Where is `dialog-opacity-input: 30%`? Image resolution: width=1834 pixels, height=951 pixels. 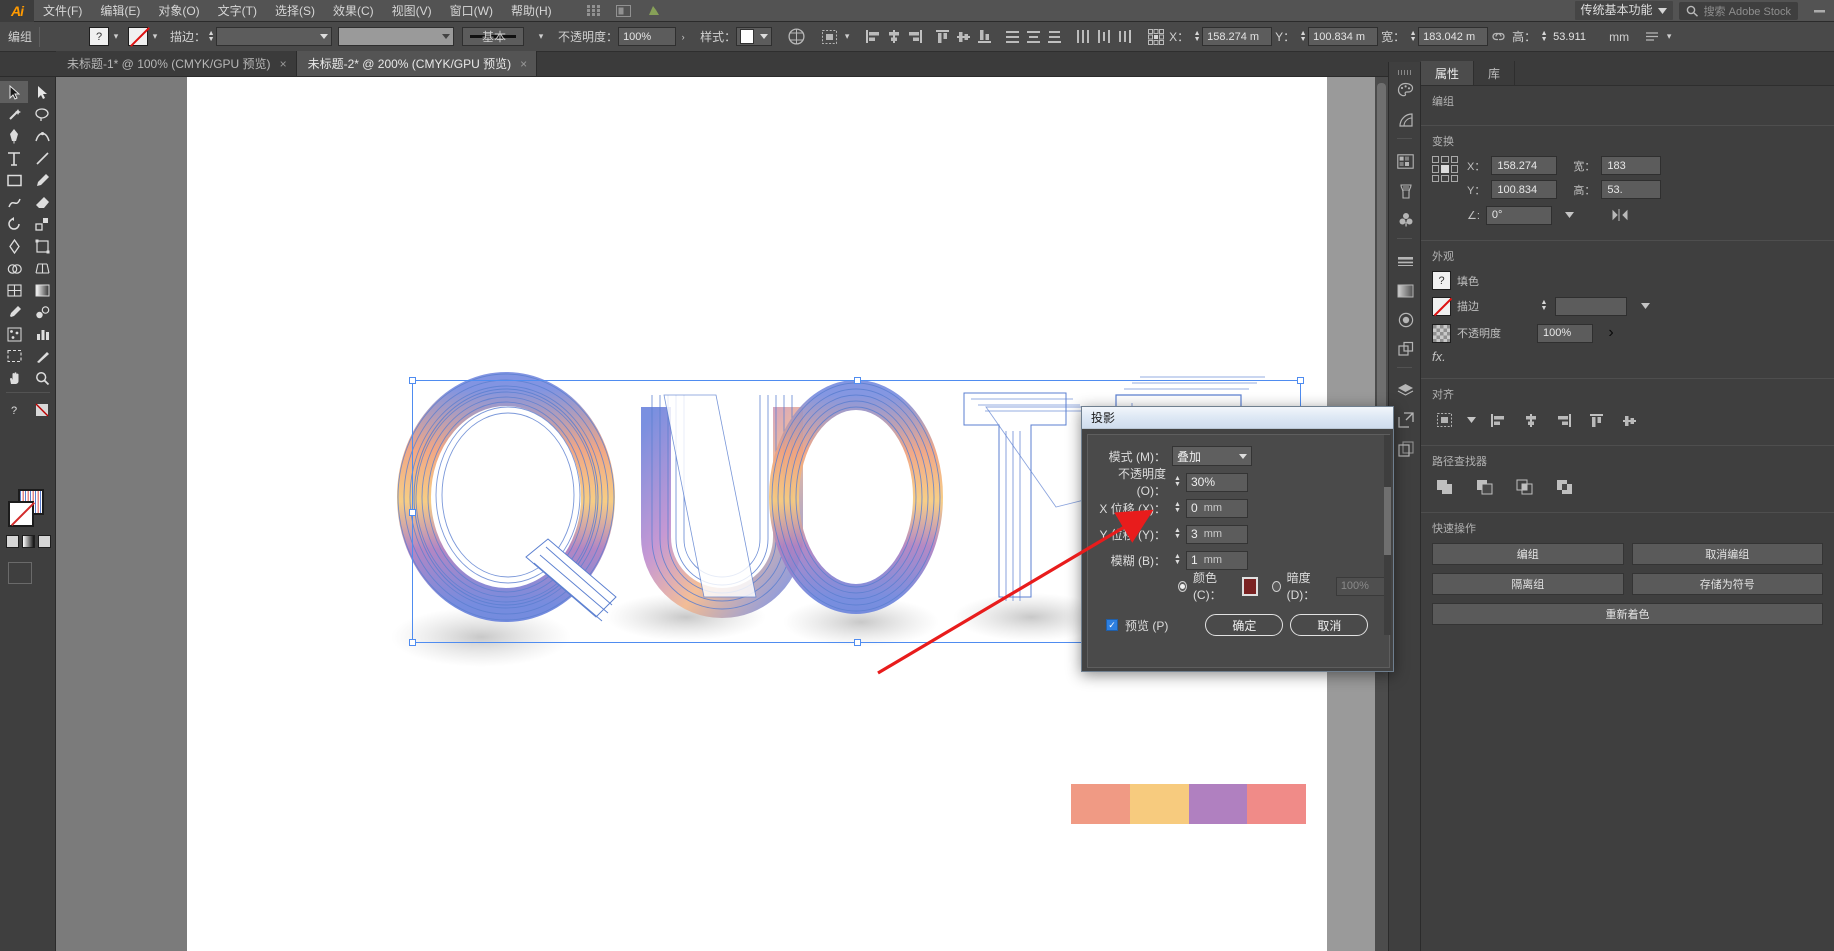
dialog-opacity-input: 30% is located at coordinates (1217, 482).